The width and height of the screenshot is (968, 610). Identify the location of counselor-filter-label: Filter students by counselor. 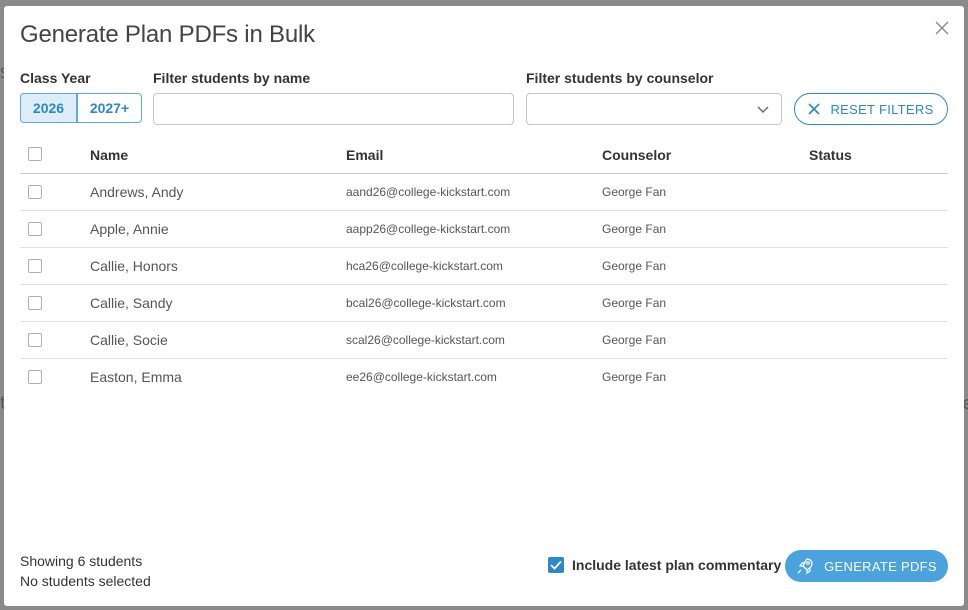
(620, 78).